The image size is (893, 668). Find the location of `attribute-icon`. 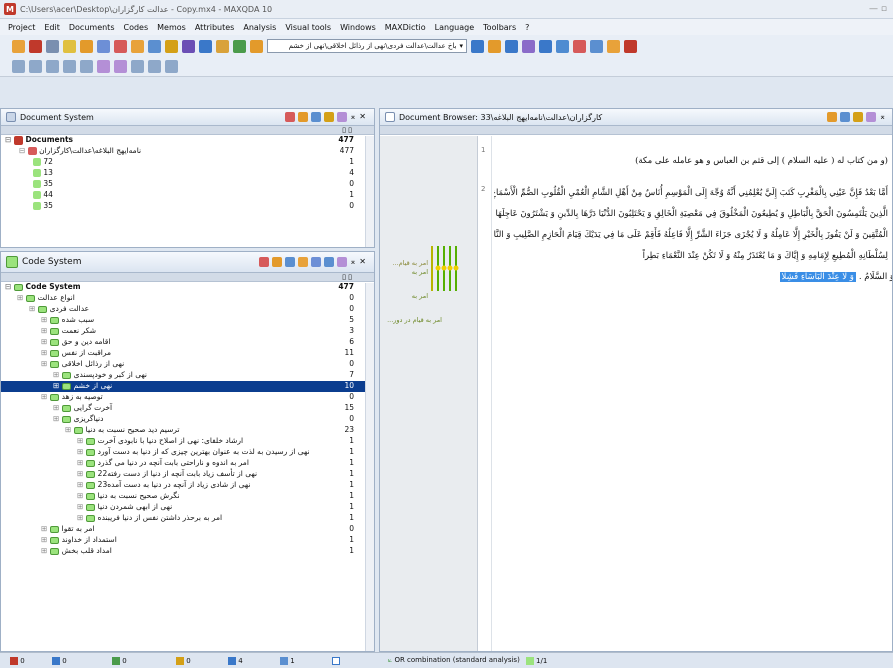

attribute-icon is located at coordinates (328, 117).